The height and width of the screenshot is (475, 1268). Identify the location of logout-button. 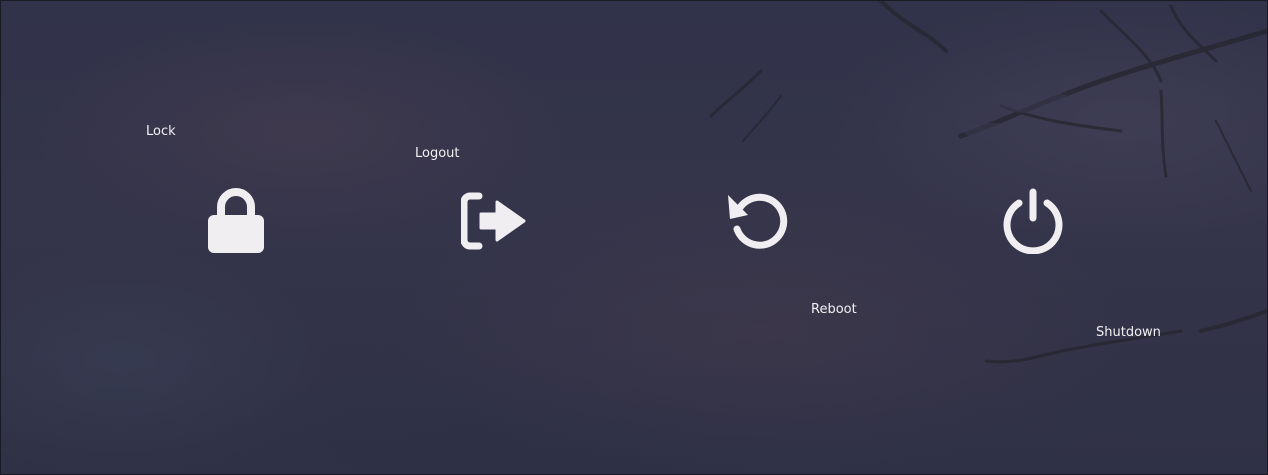
(494, 221).